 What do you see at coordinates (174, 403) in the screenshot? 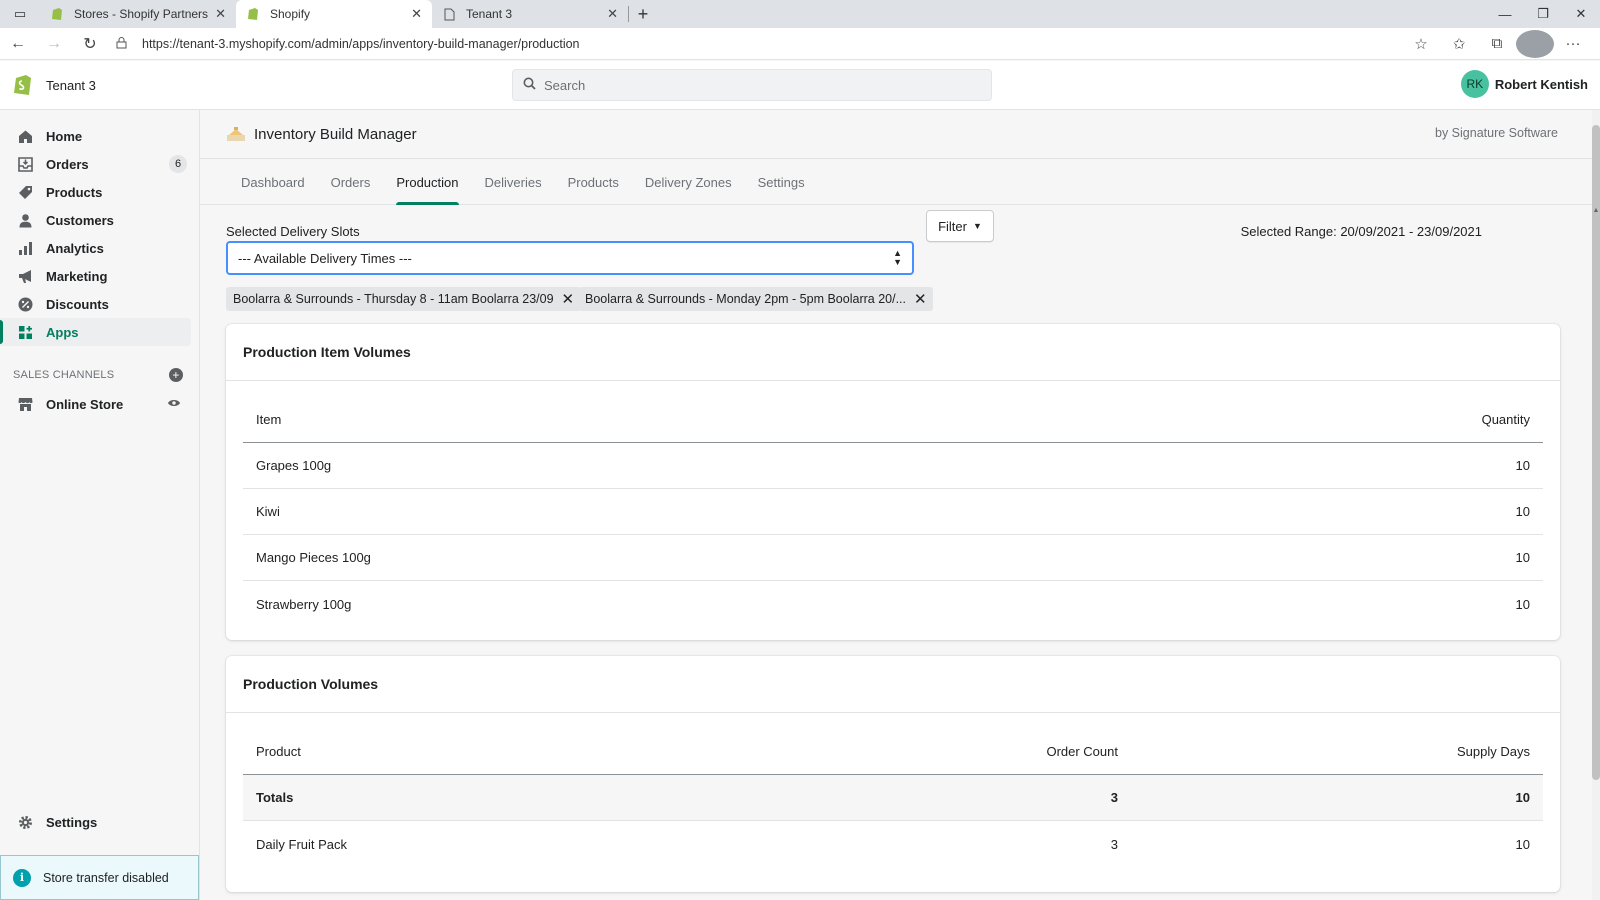
I see `eye-icon` at bounding box center [174, 403].